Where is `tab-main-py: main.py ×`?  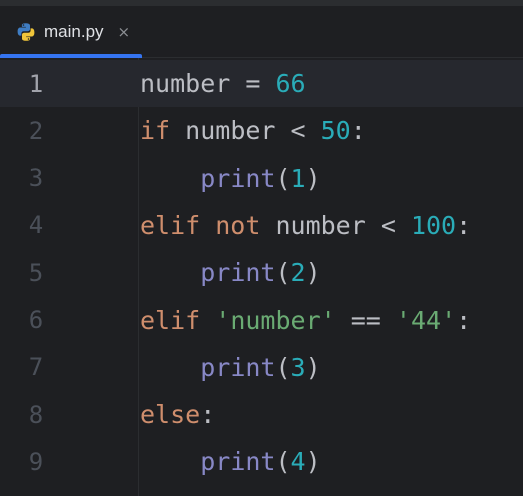 tab-main-py: main.py × is located at coordinates (71, 32).